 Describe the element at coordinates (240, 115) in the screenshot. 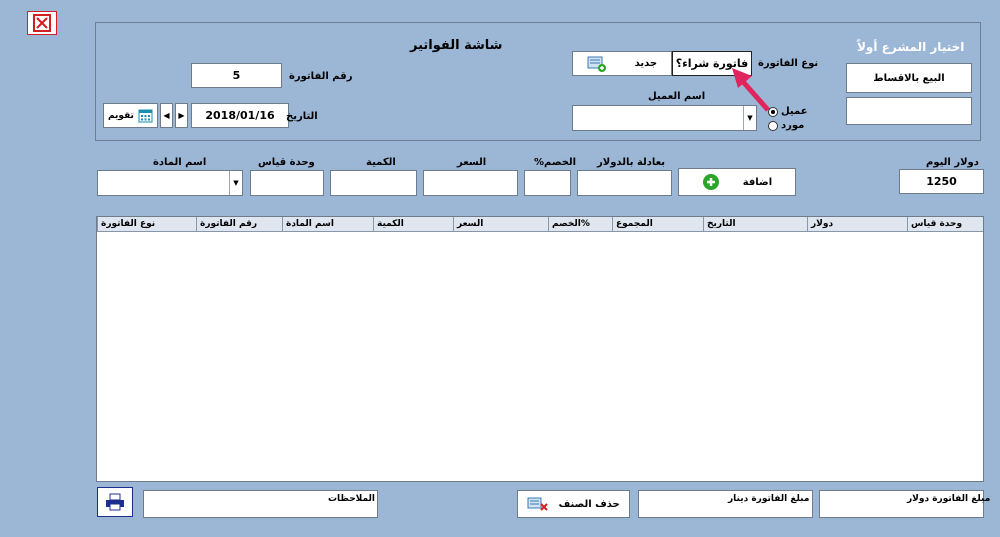

I see `date-field: 2018/01/16` at that location.